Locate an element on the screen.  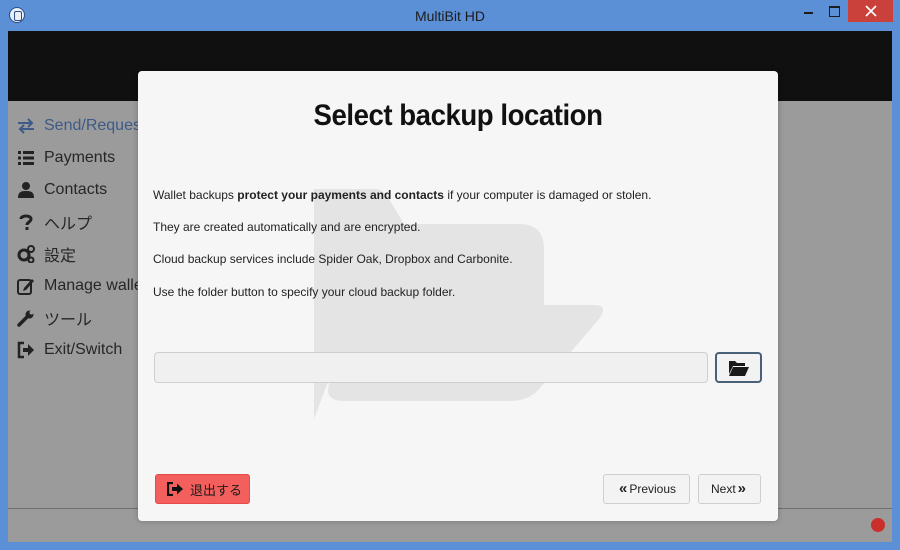
sidebar-item-label: Exit/Switch is located at coordinates (83, 349).